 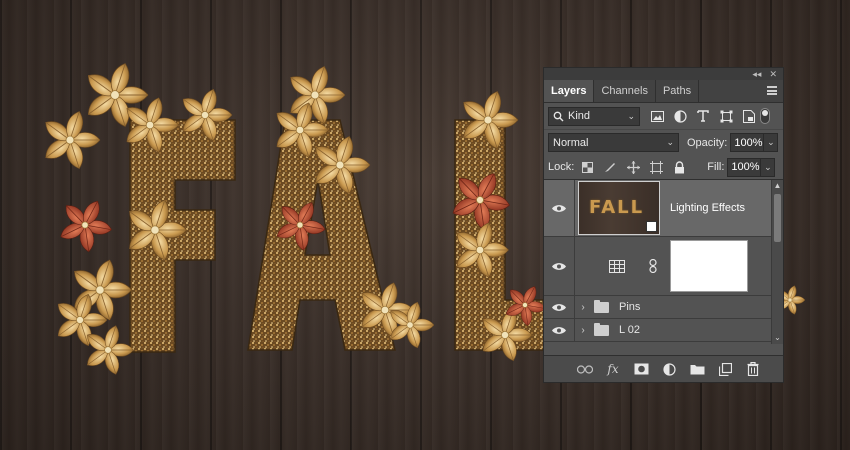 I want to click on layer-thumbnail: FALL, so click(x=619, y=208).